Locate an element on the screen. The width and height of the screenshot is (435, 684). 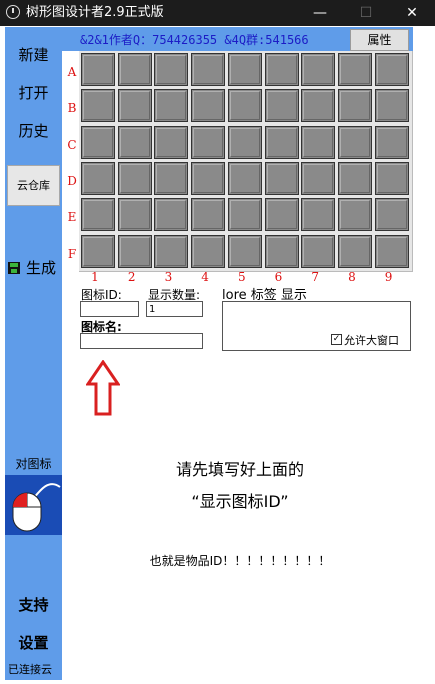
generate-label: 生成 is located at coordinates (41, 268).